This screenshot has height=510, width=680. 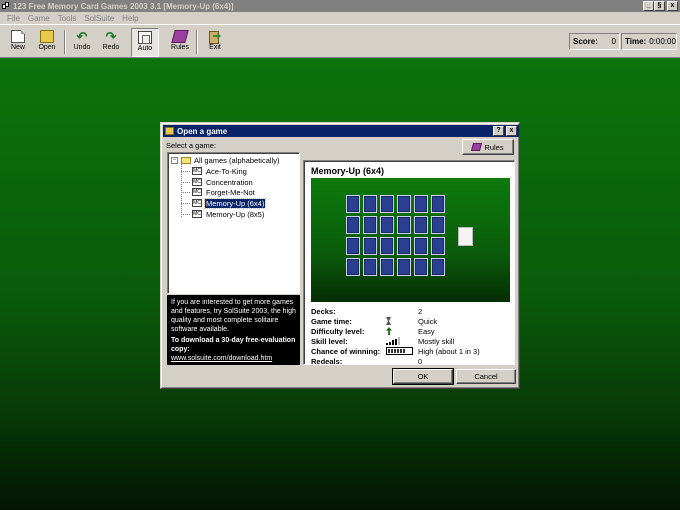 I want to click on redo-arrow-icon: ↷, so click(x=111, y=36).